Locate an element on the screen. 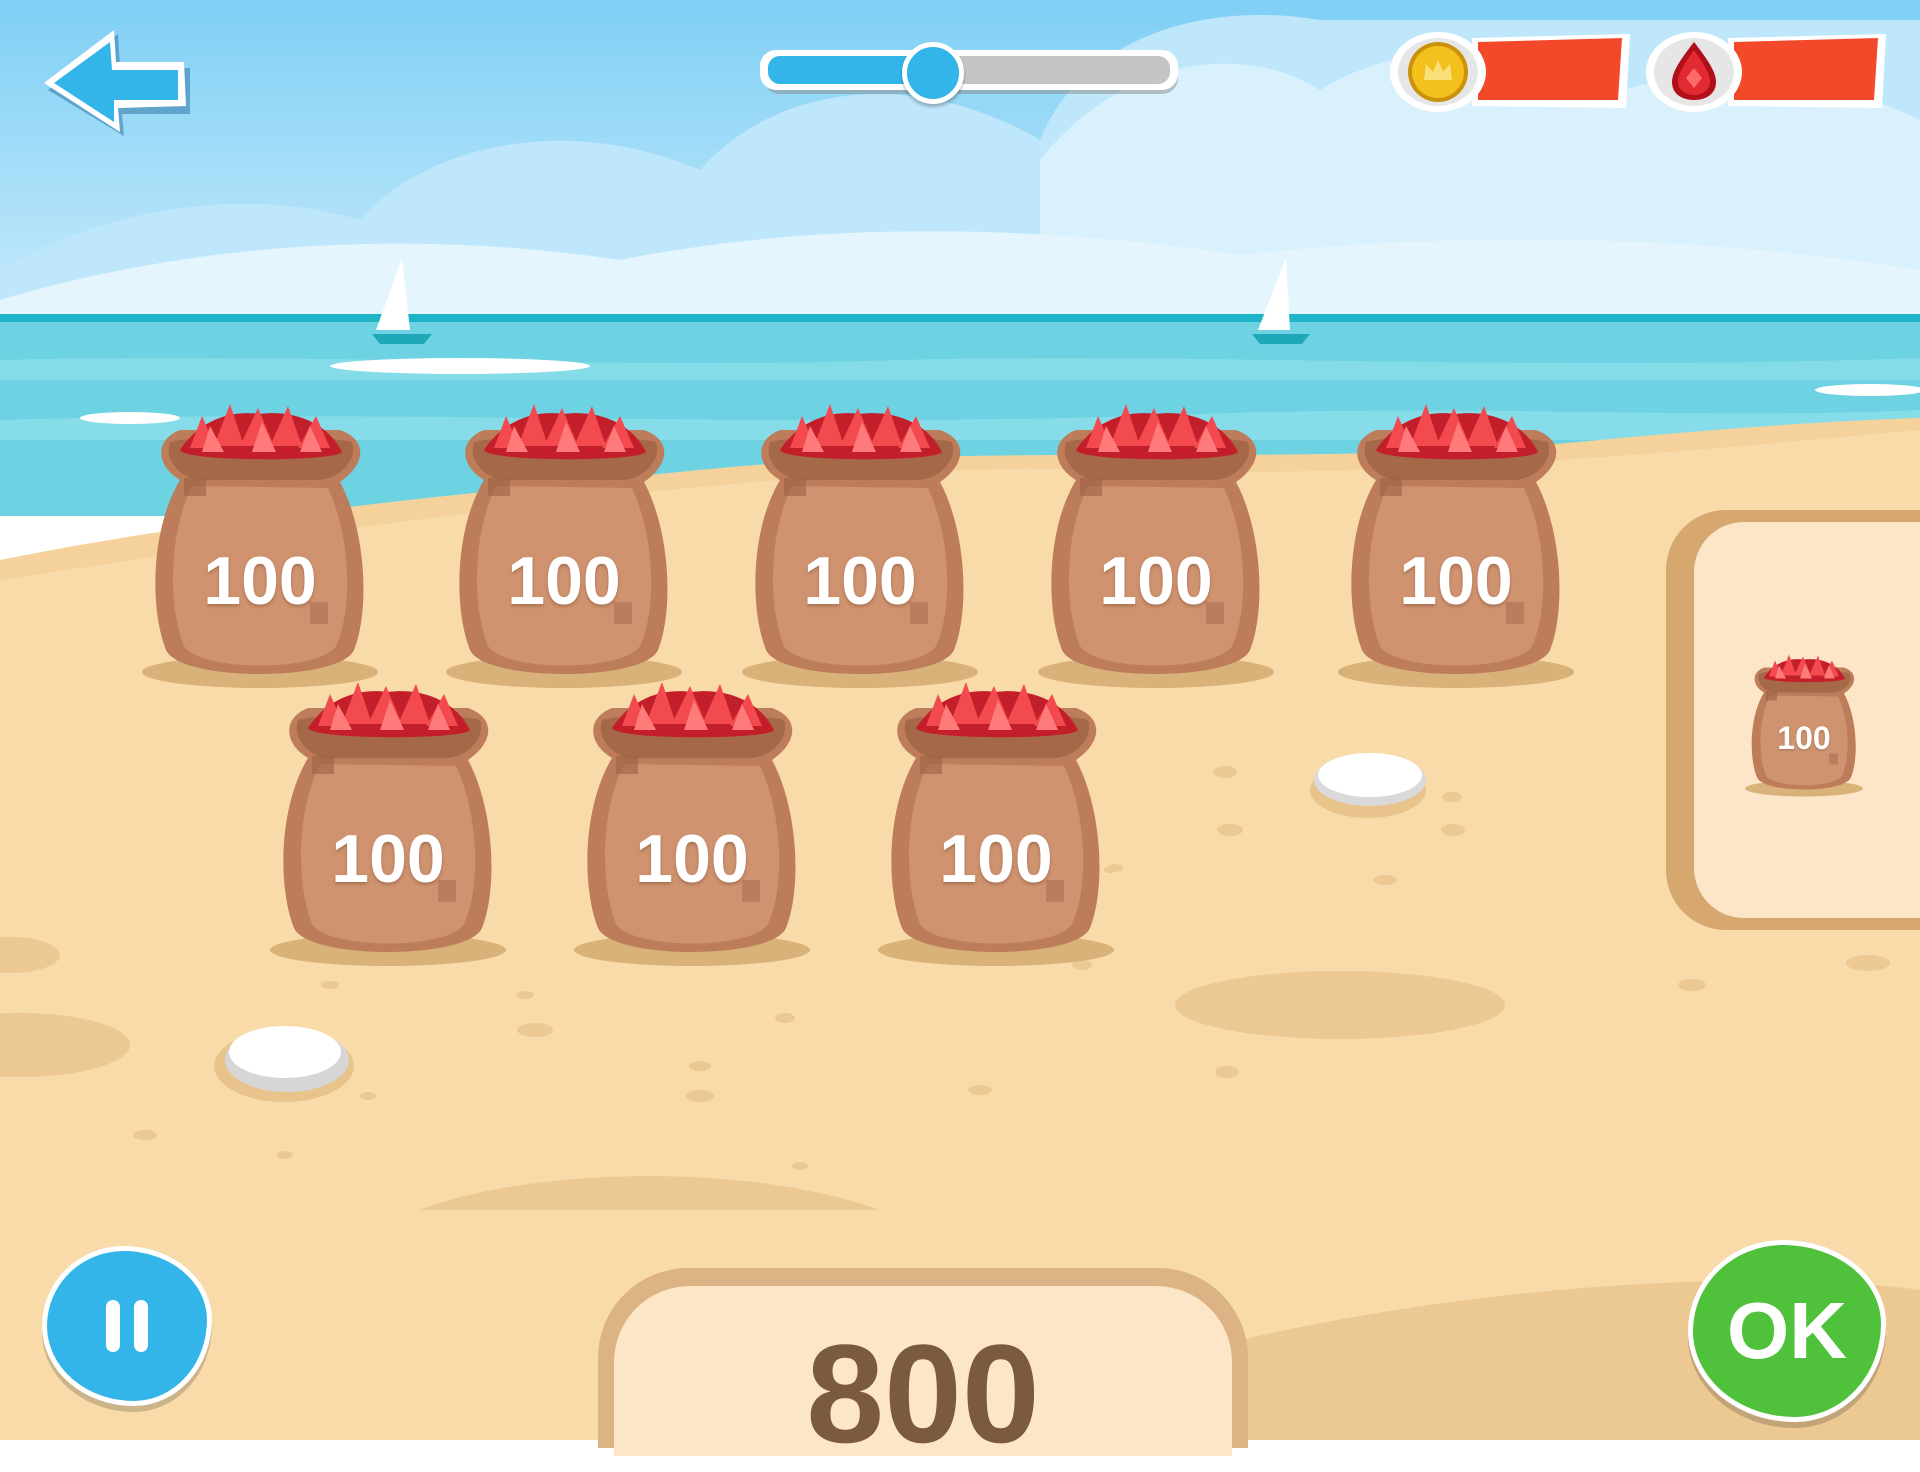 The image size is (1920, 1472). arrow-left-icon is located at coordinates (117, 83).